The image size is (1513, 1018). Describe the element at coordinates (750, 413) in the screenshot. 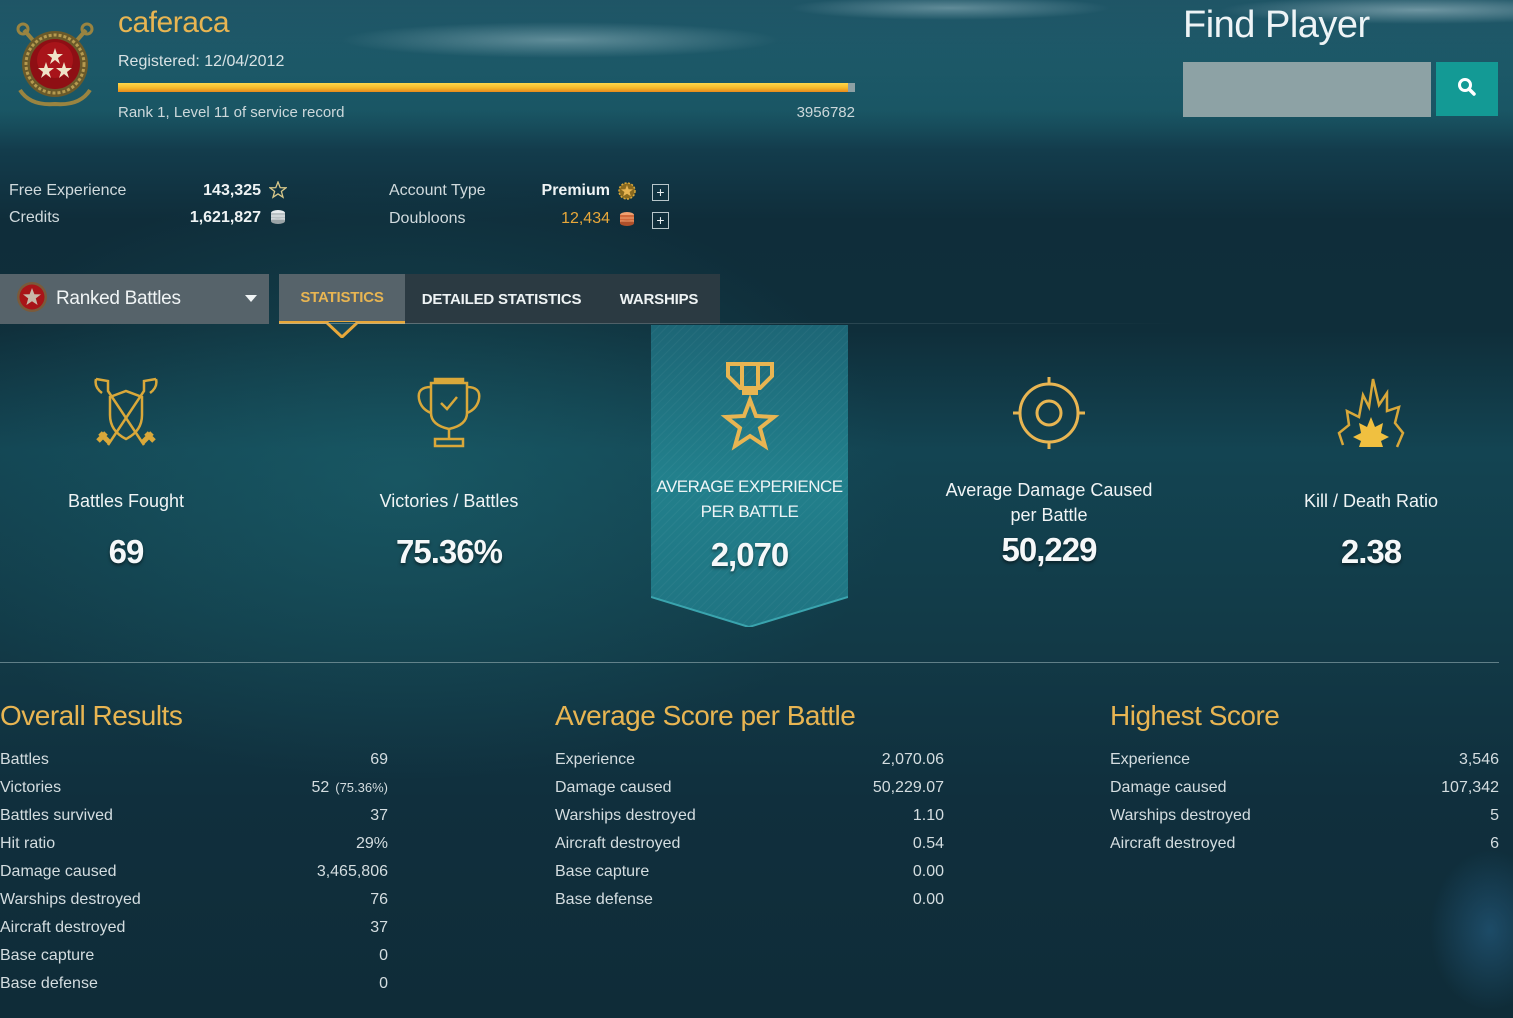

I see `medal-star-icon` at that location.